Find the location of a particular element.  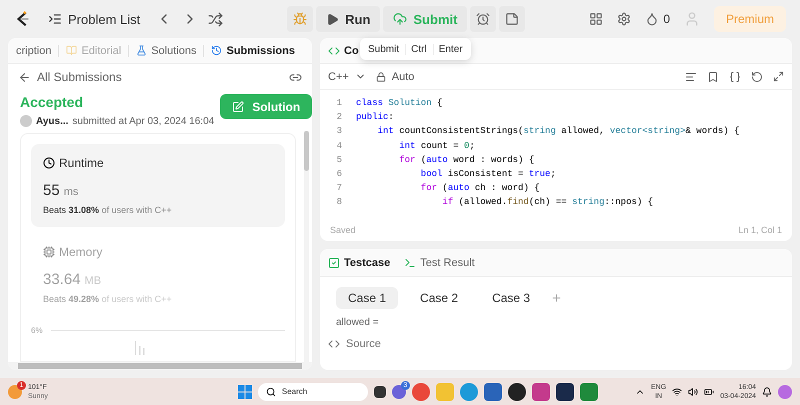

notes-button is located at coordinates (512, 19).